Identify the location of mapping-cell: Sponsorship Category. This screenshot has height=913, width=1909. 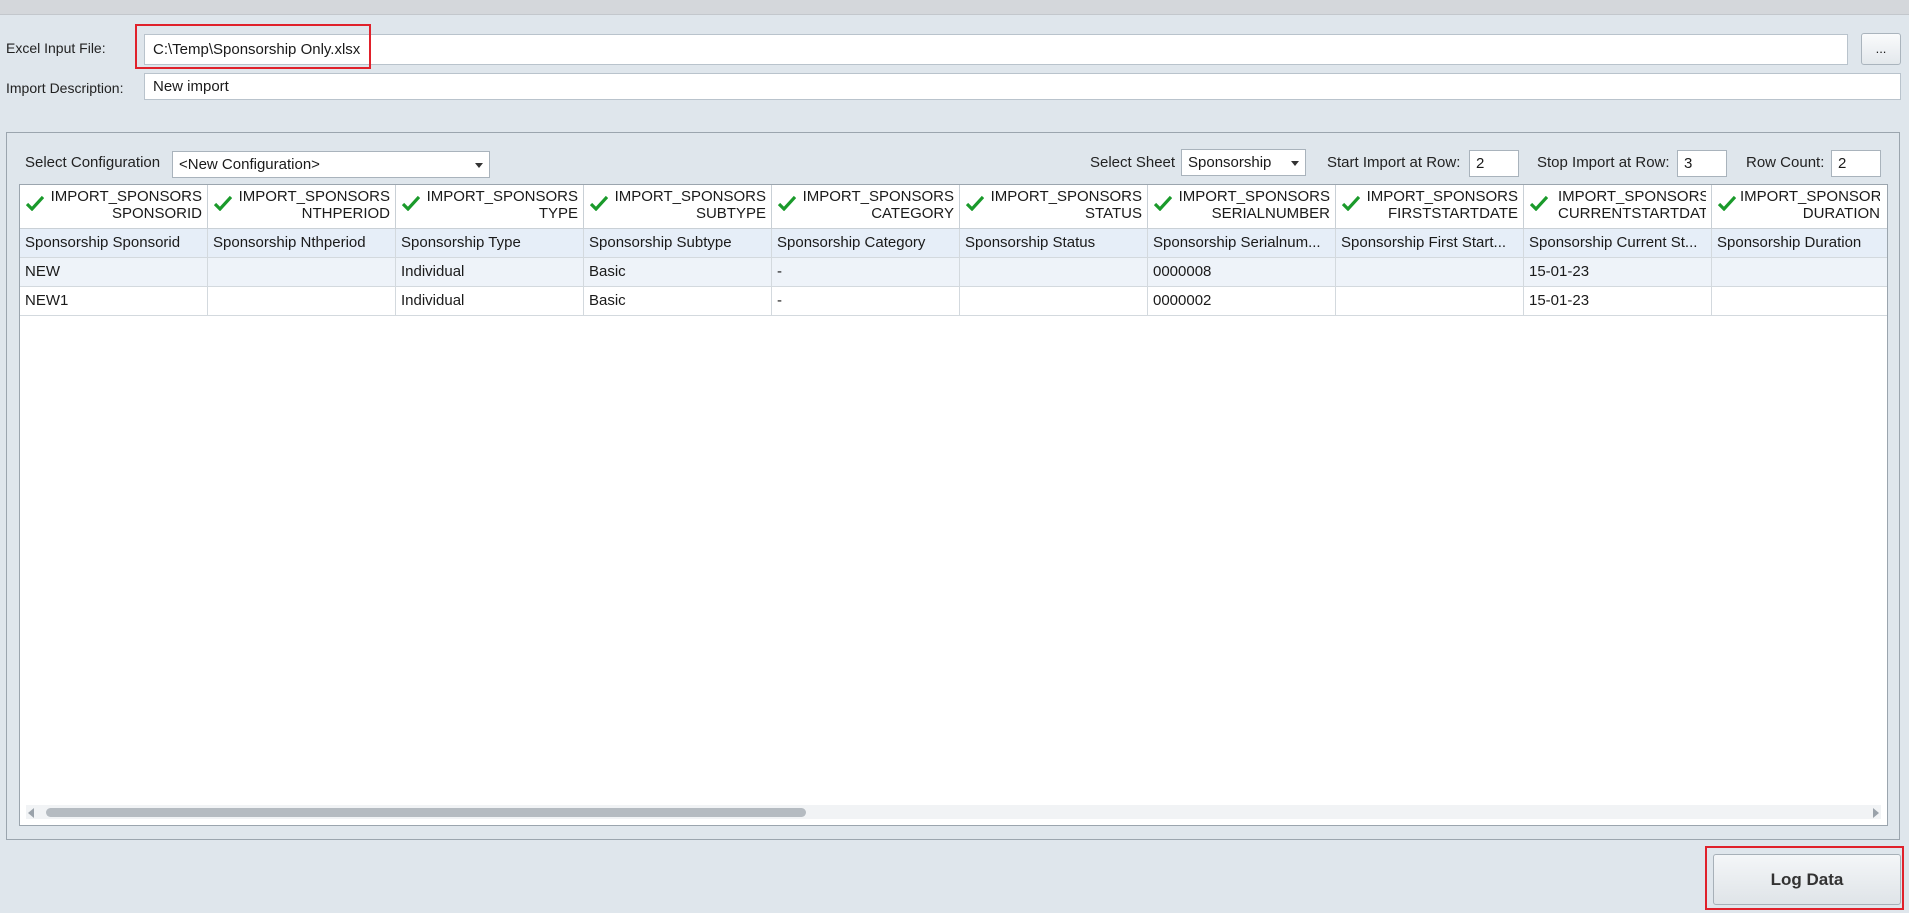
(866, 243).